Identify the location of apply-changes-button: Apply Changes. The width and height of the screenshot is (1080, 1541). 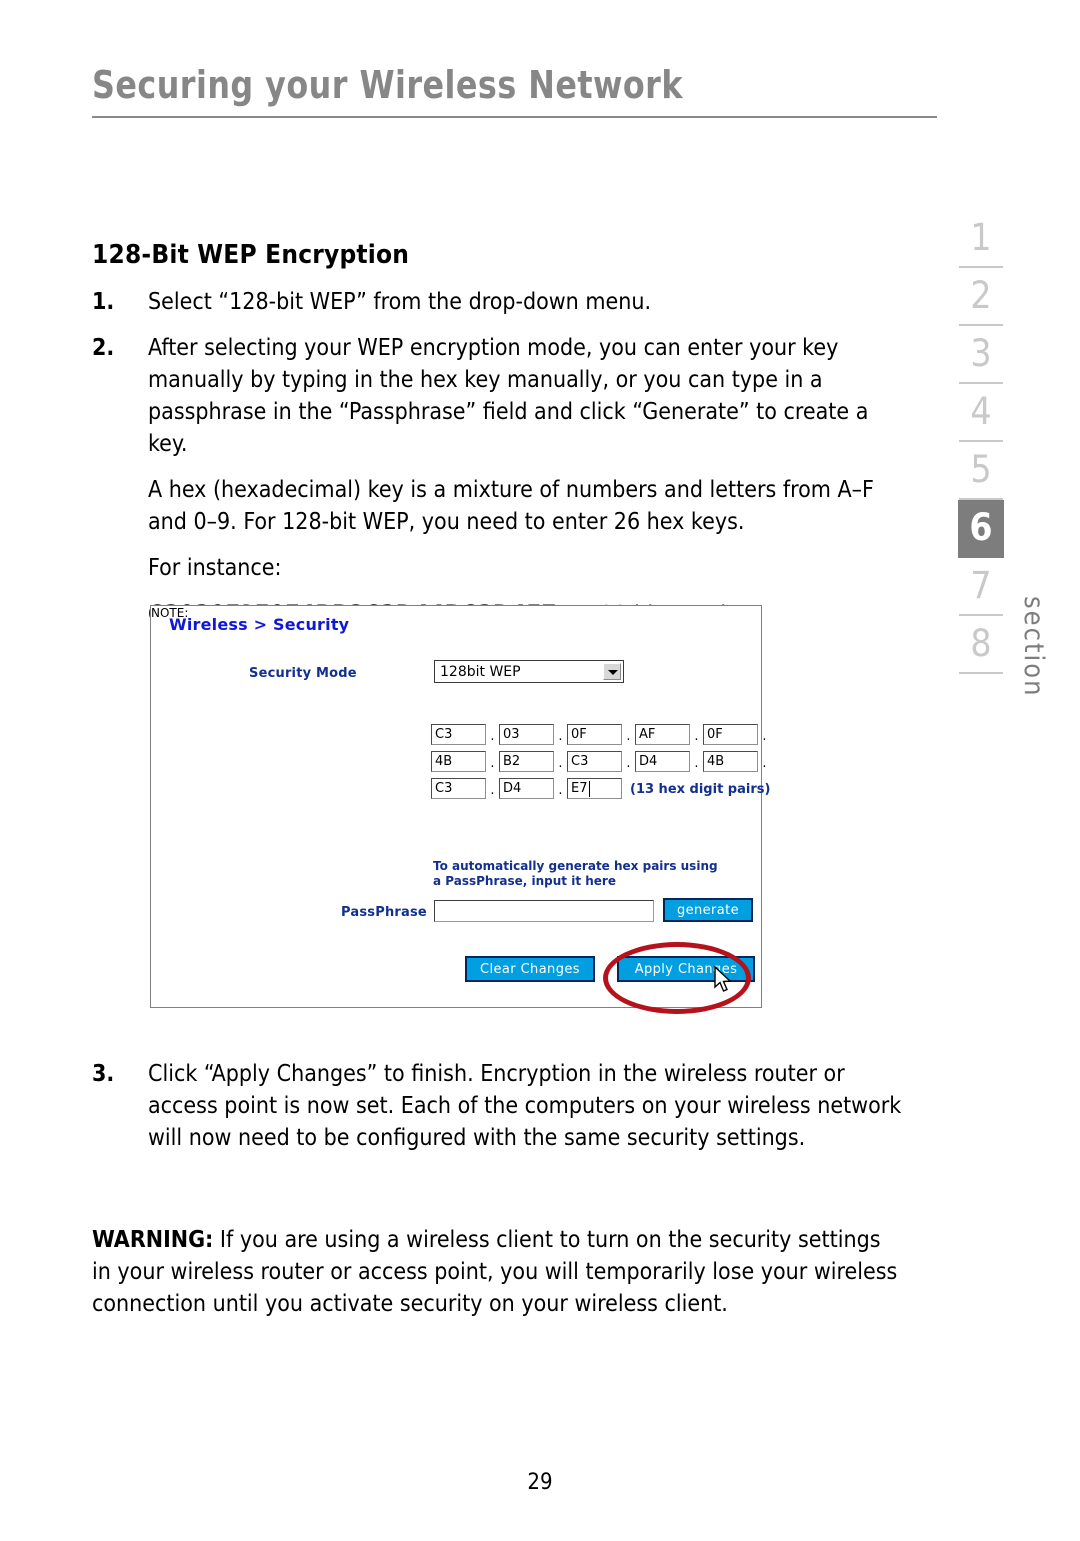
(686, 969).